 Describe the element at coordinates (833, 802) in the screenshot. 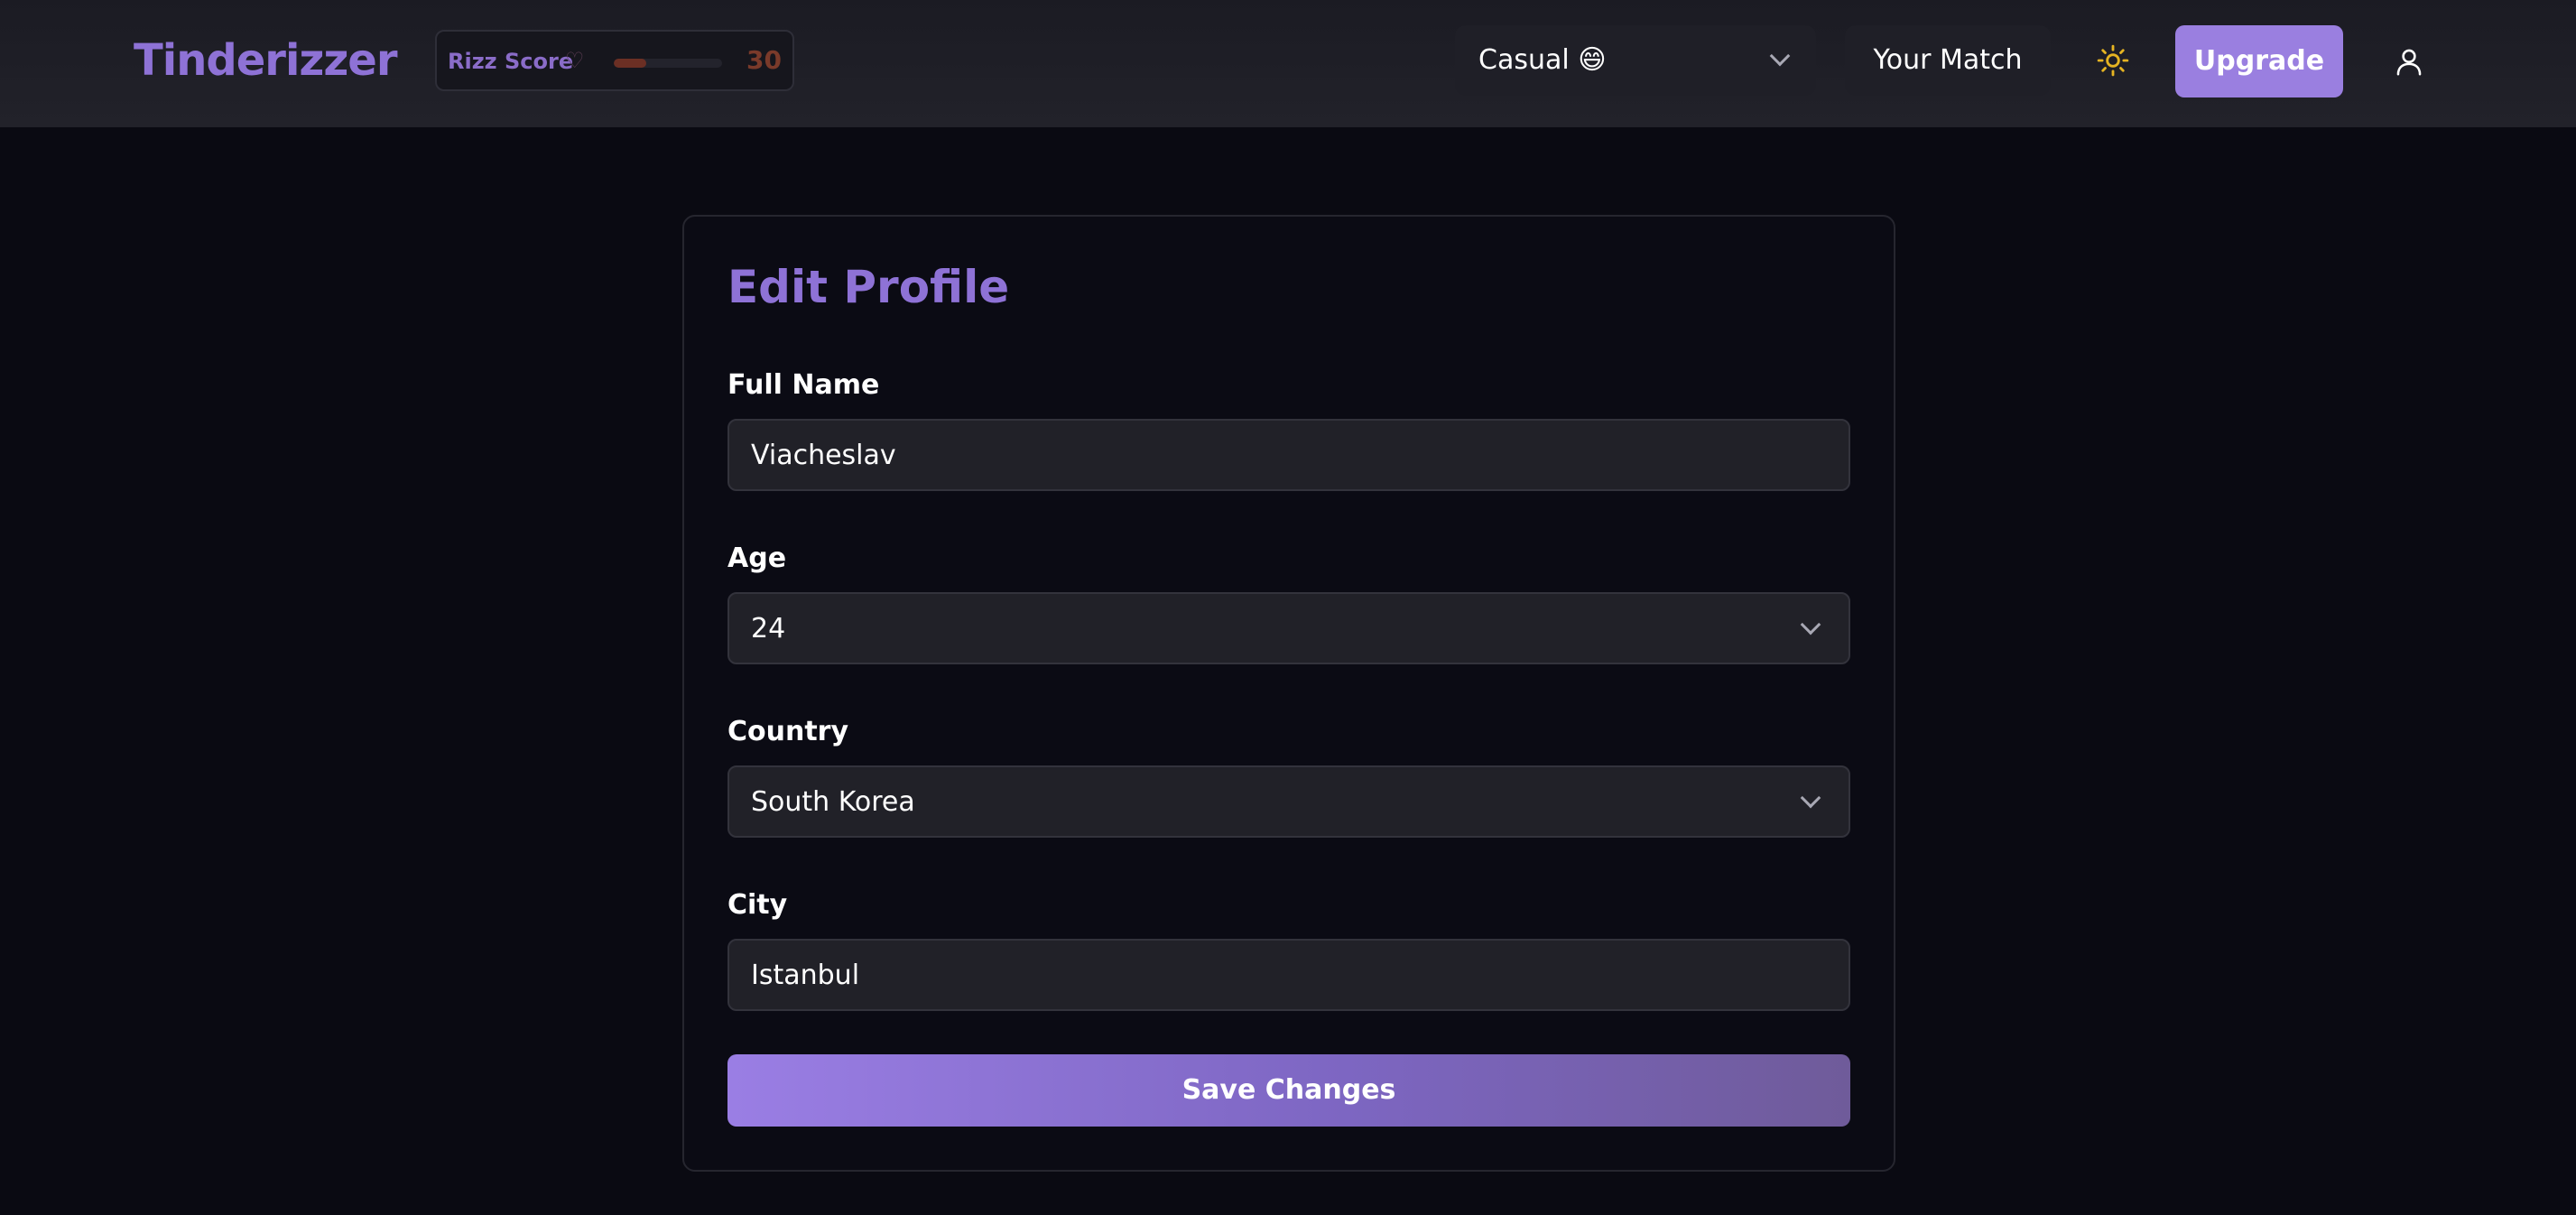

I see `country-value: South Korea` at that location.